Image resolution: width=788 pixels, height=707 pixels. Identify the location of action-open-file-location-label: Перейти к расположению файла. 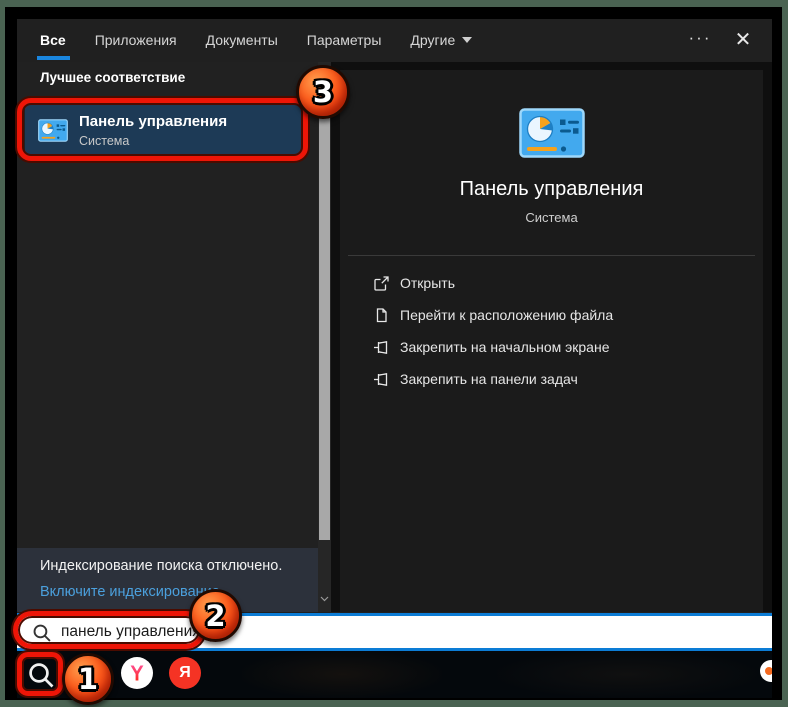
(507, 315).